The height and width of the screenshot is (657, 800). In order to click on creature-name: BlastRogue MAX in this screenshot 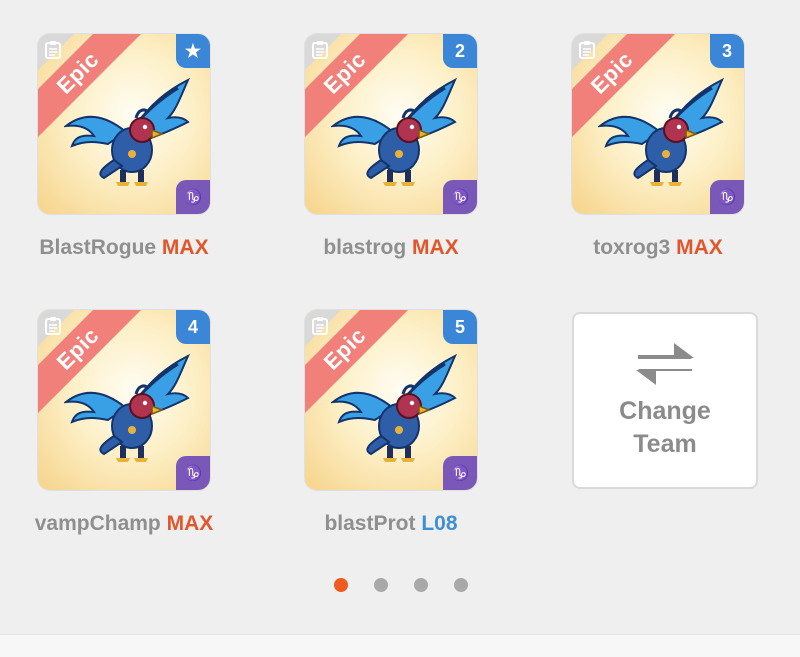, I will do `click(124, 248)`.